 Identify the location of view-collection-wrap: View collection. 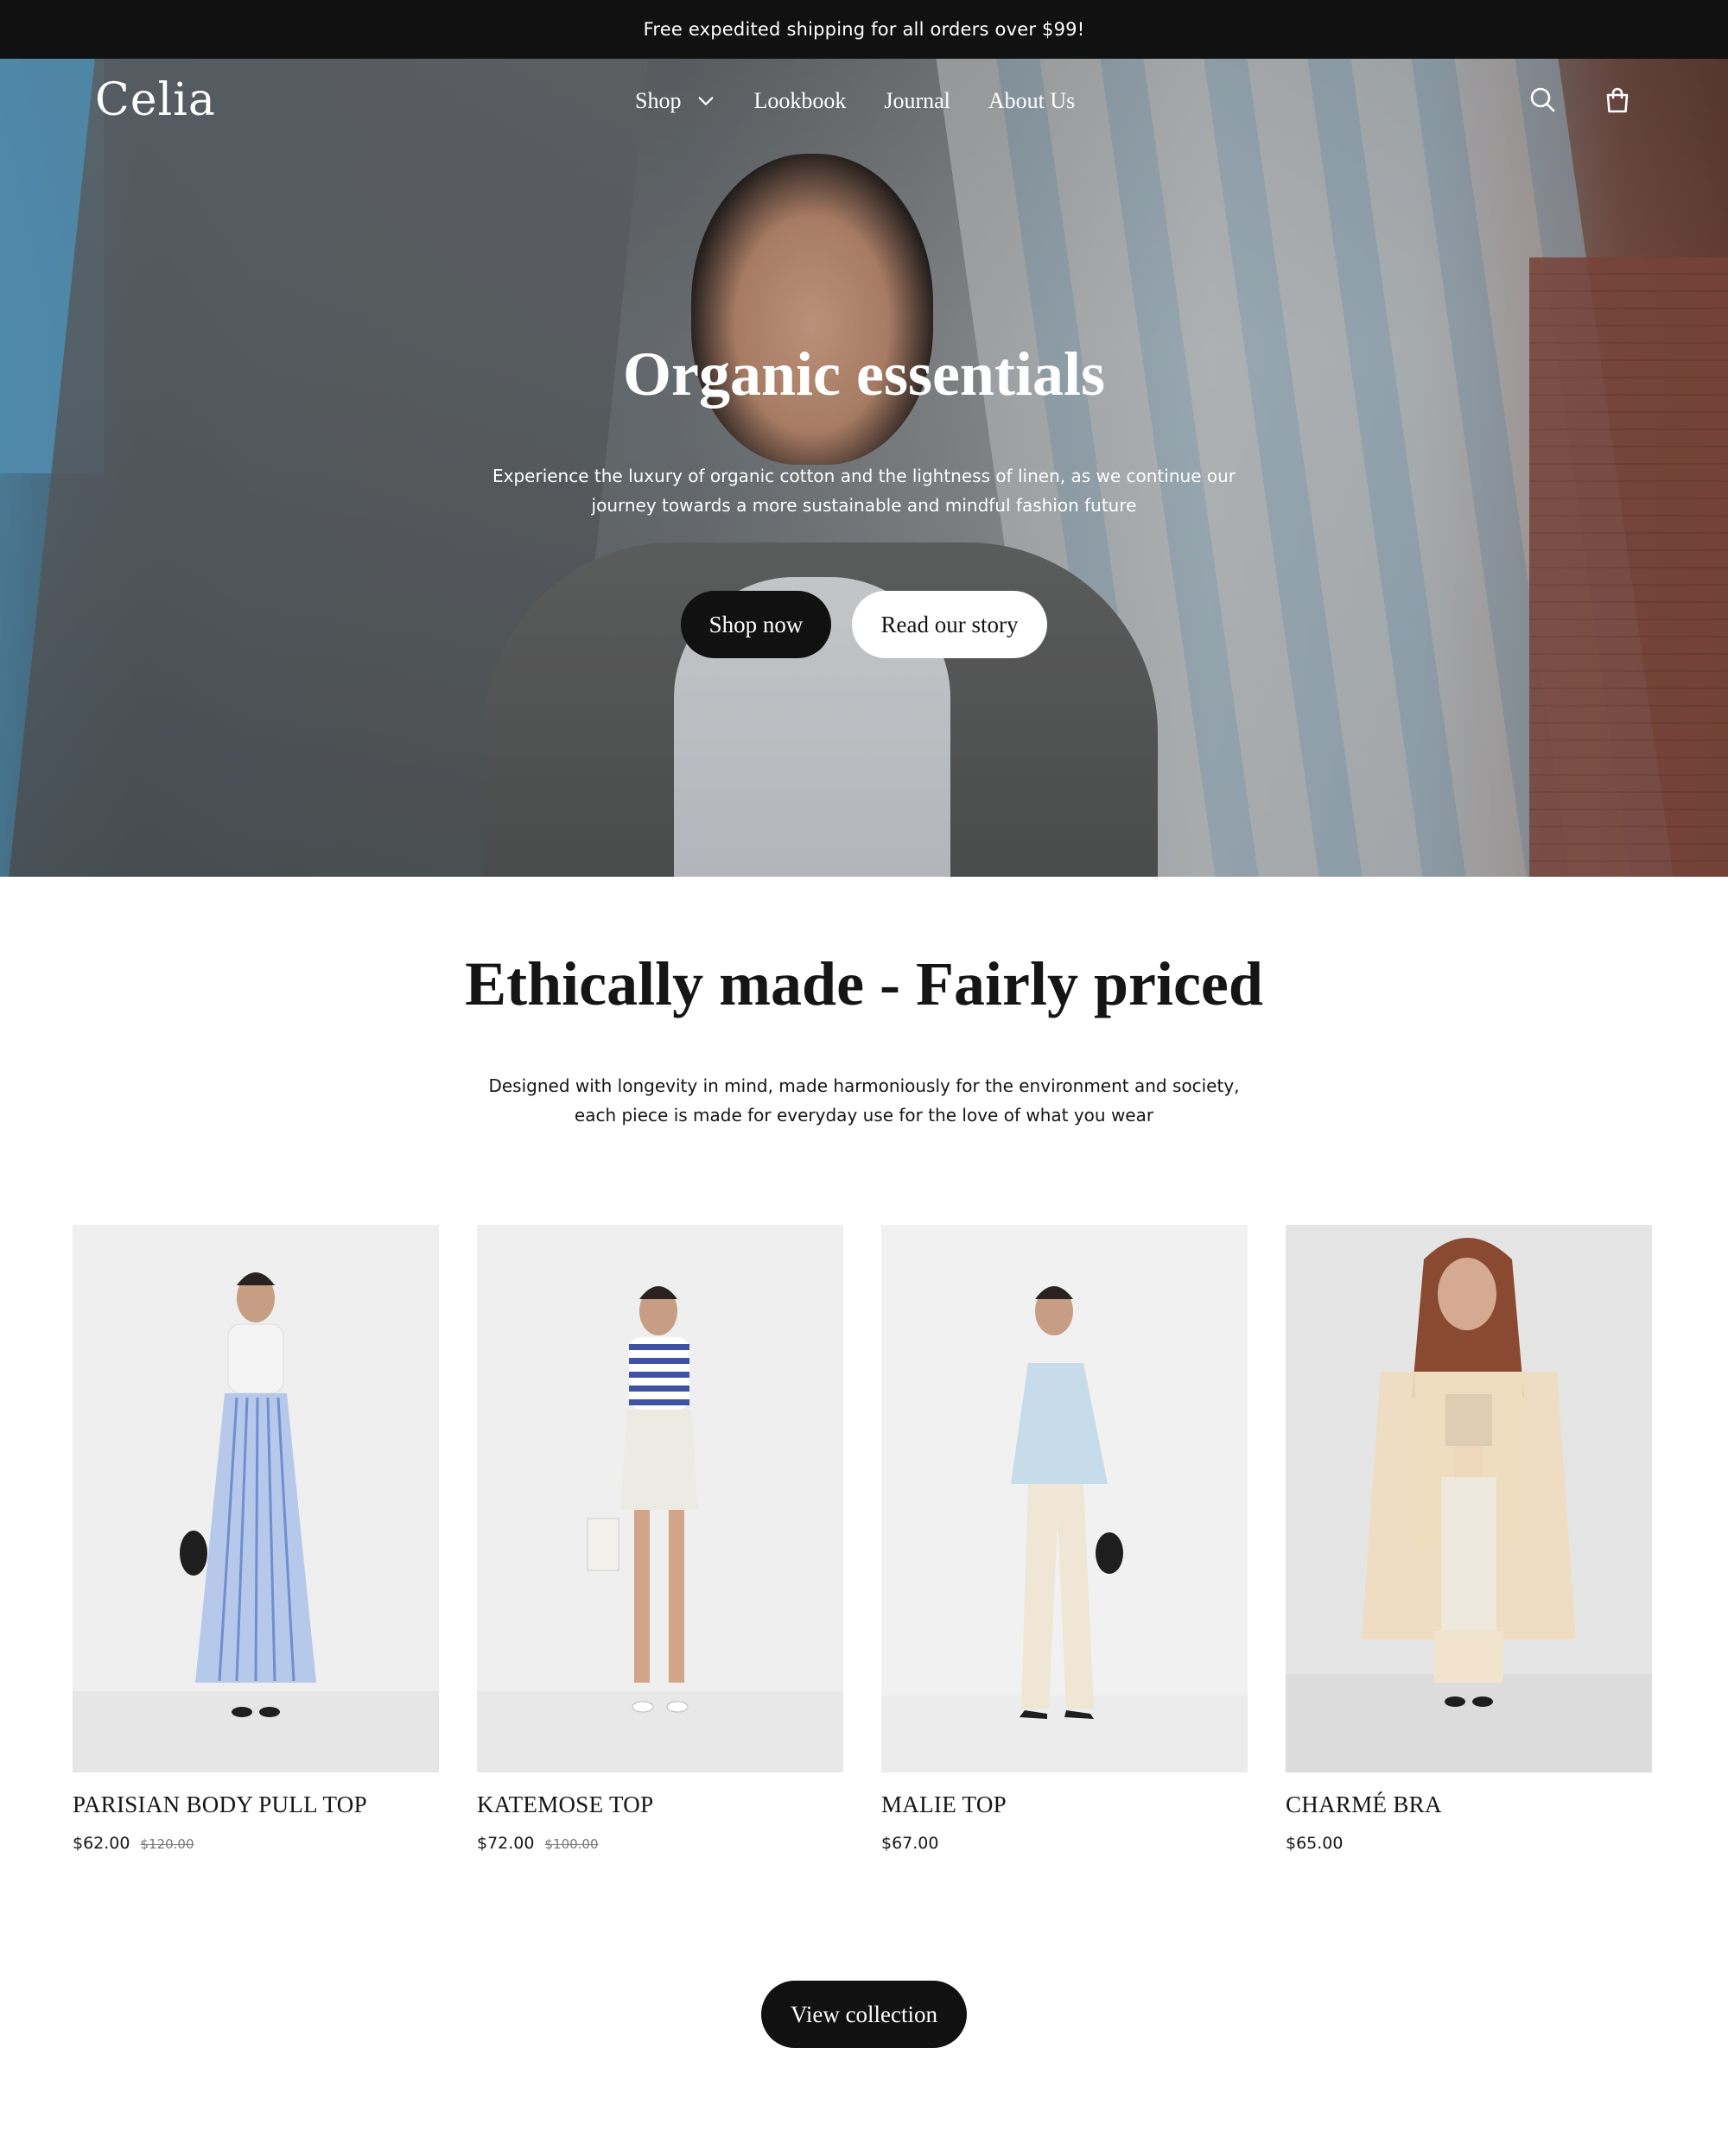
(864, 2015).